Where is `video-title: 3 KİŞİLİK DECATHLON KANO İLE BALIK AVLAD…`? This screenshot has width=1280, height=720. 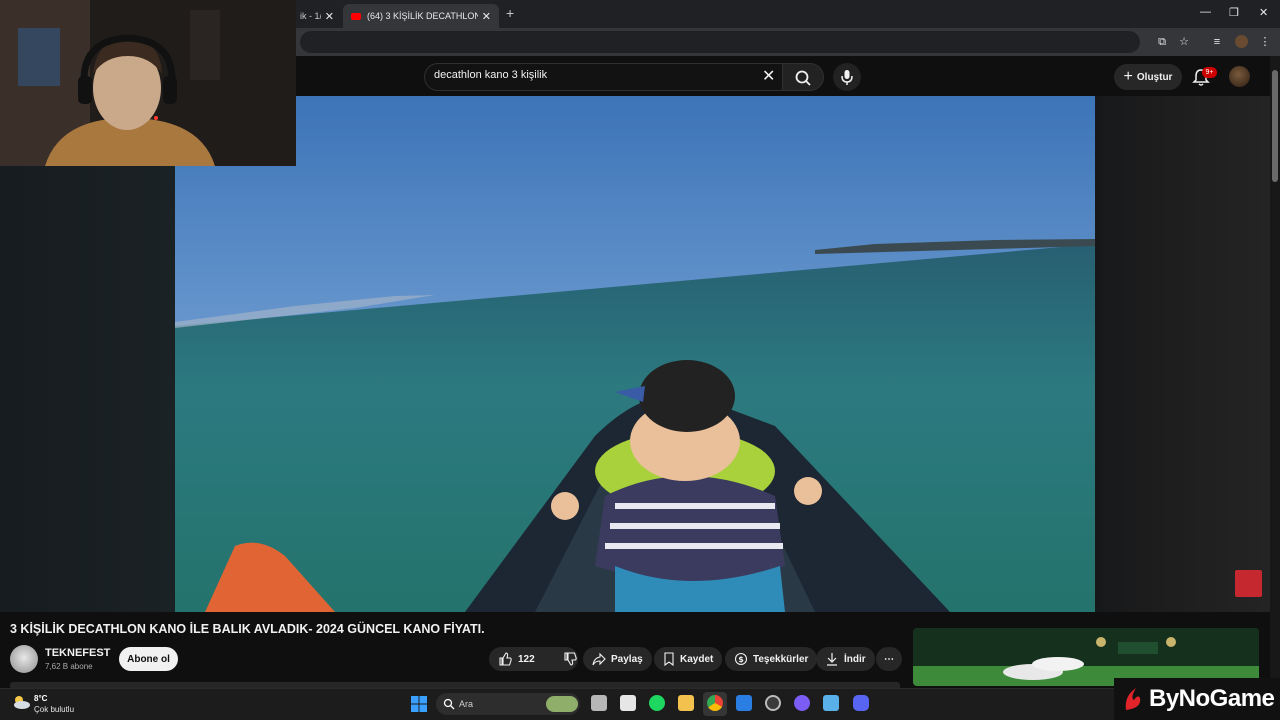
video-title: 3 KİŞİLİK DECATHLON KANO İLE BALIK AVLAD… is located at coordinates (247, 629).